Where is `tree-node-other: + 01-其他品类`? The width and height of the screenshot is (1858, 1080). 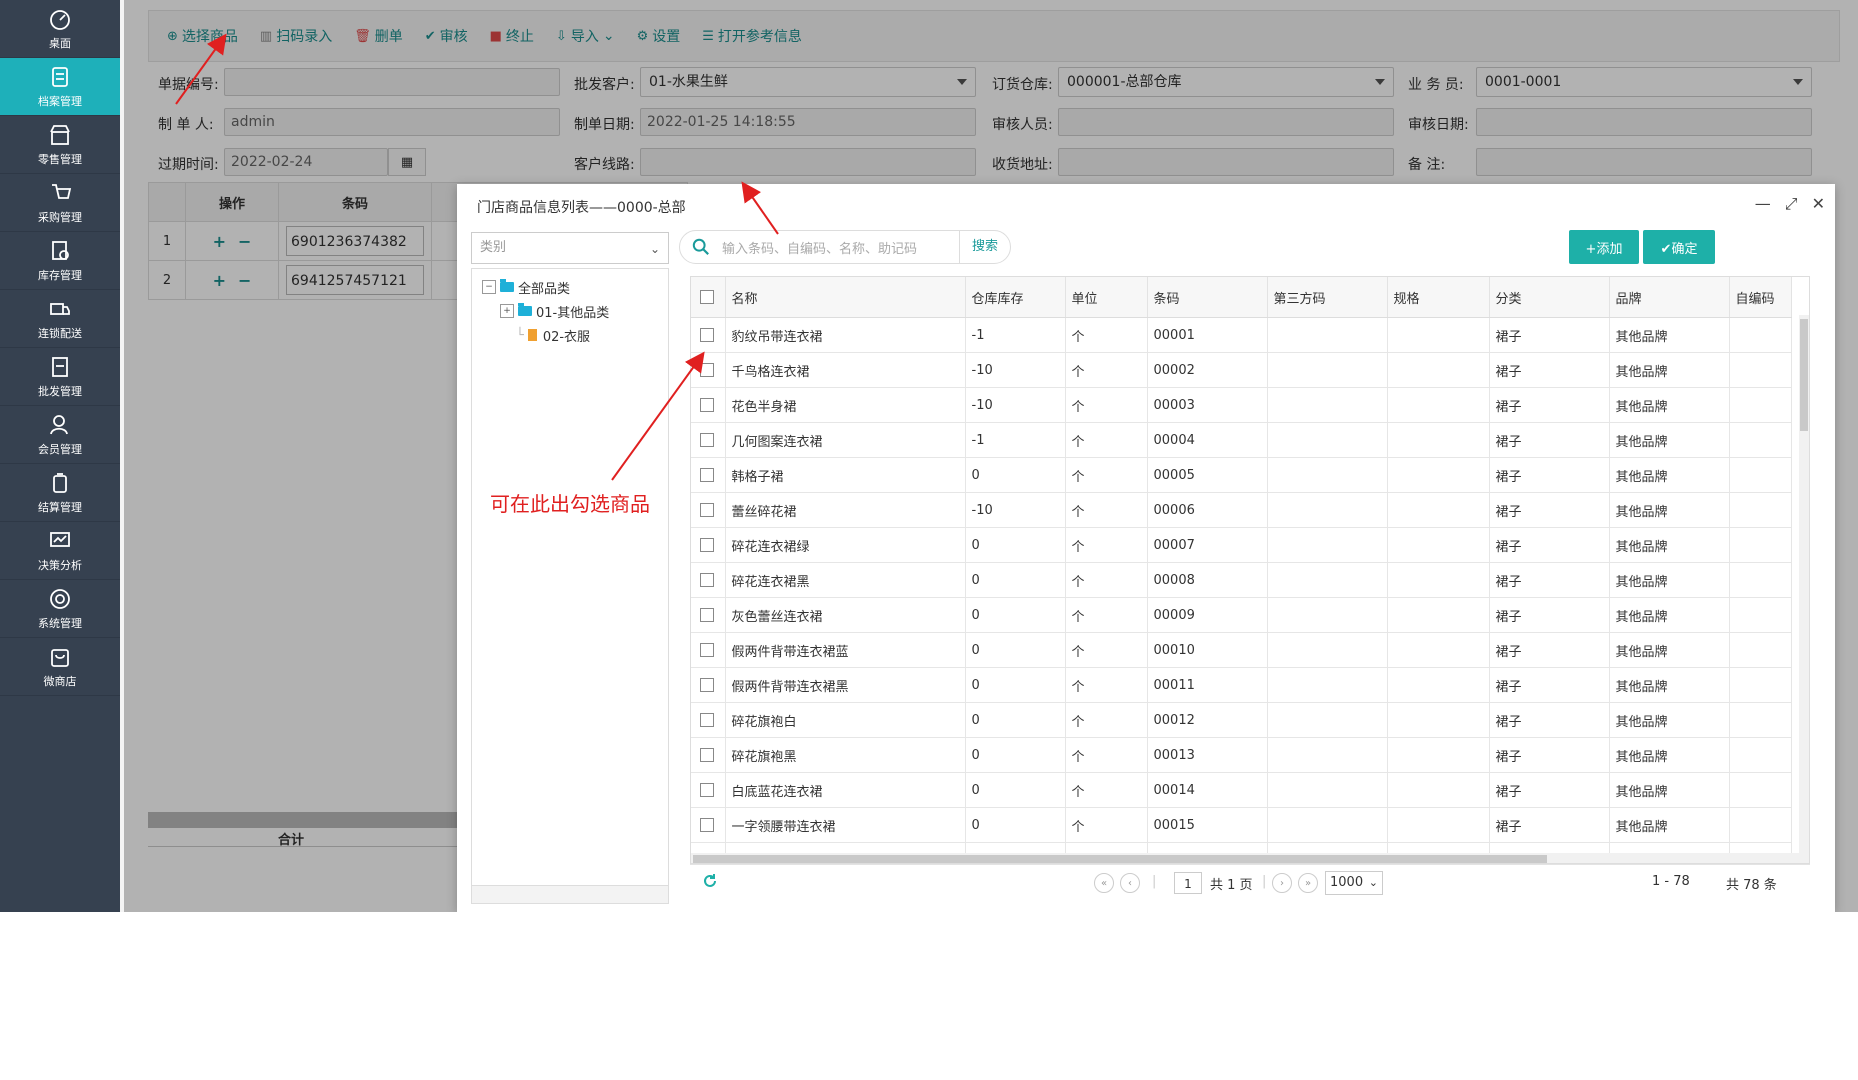 tree-node-other: + 01-其他品类 is located at coordinates (570, 311).